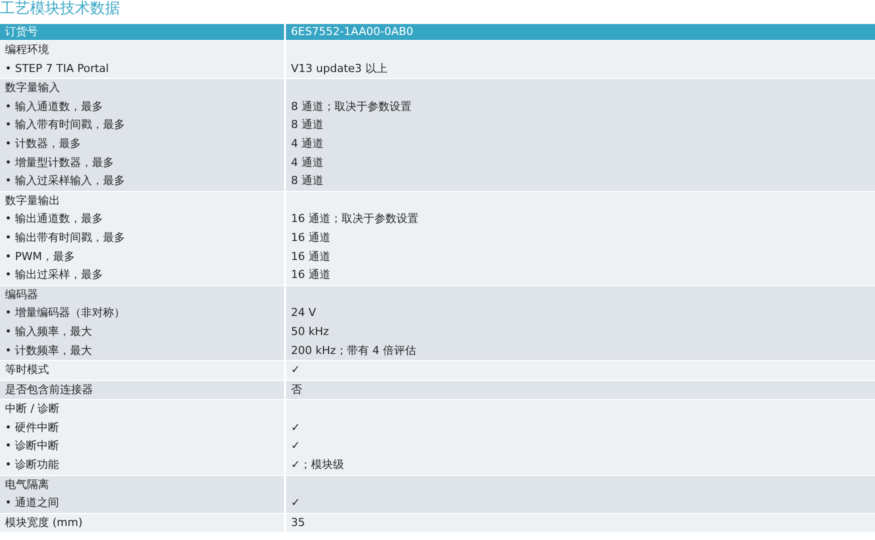 The image size is (875, 540). Describe the element at coordinates (142, 201) in the screenshot. I see `table-cell: 数字量输出` at that location.